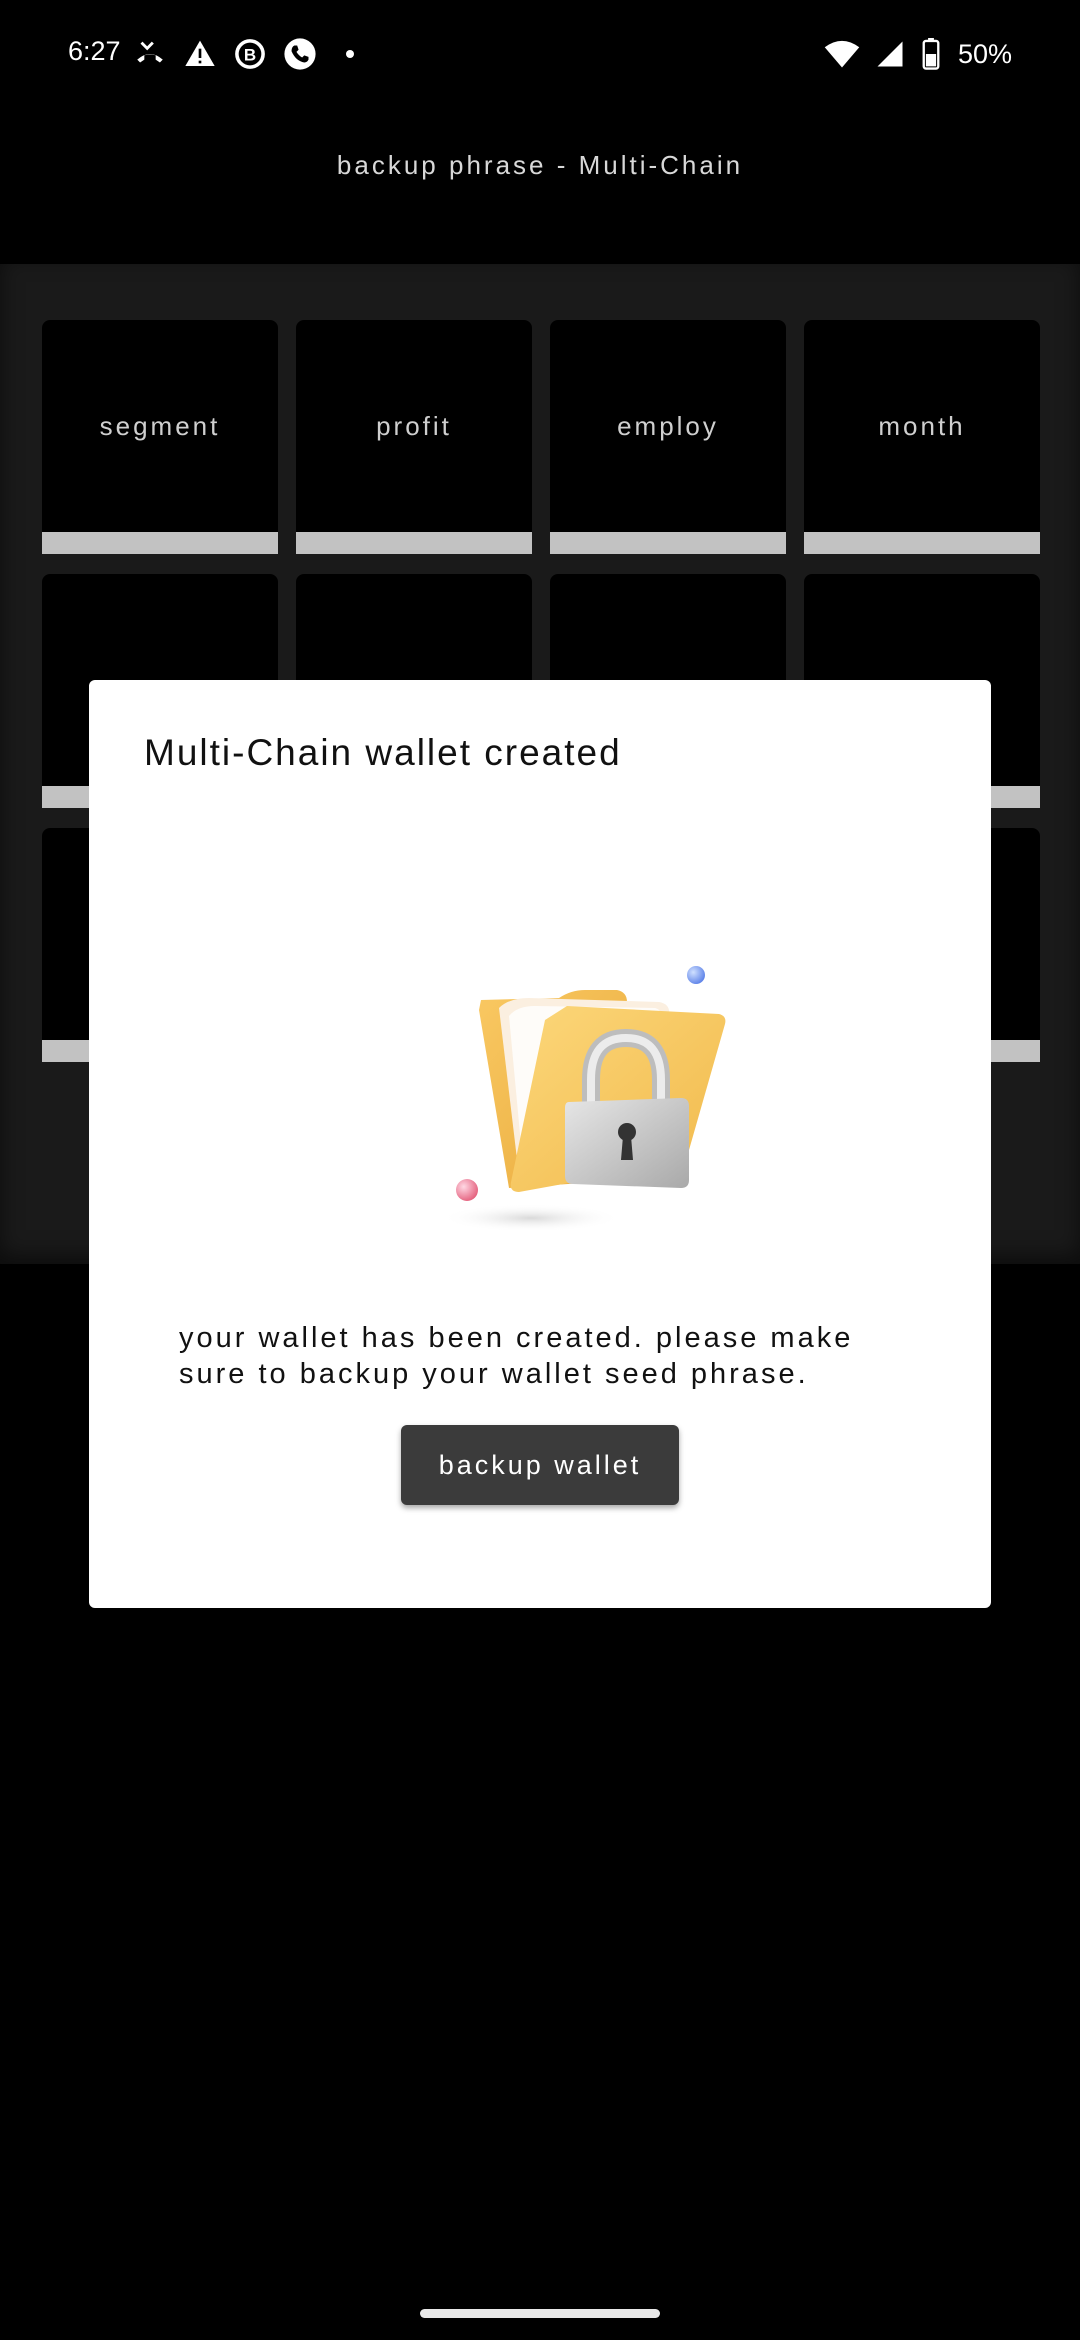  I want to click on home-indicator, so click(540, 2313).